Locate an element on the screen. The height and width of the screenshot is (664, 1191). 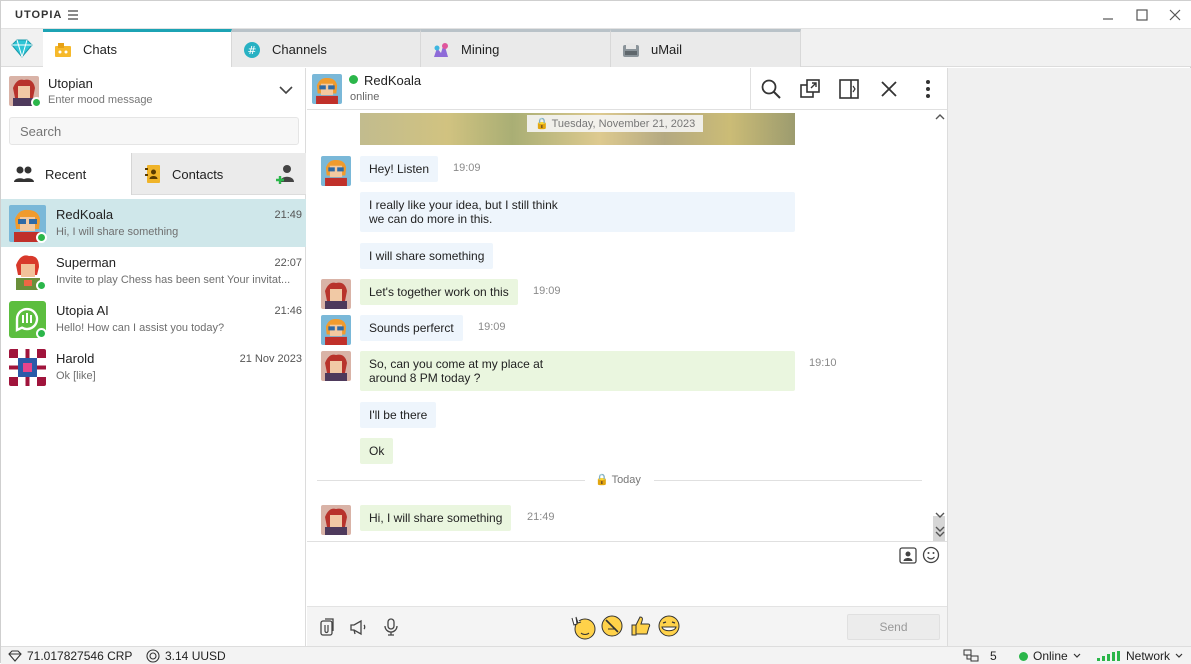
message-input is located at coordinates (597, 586).